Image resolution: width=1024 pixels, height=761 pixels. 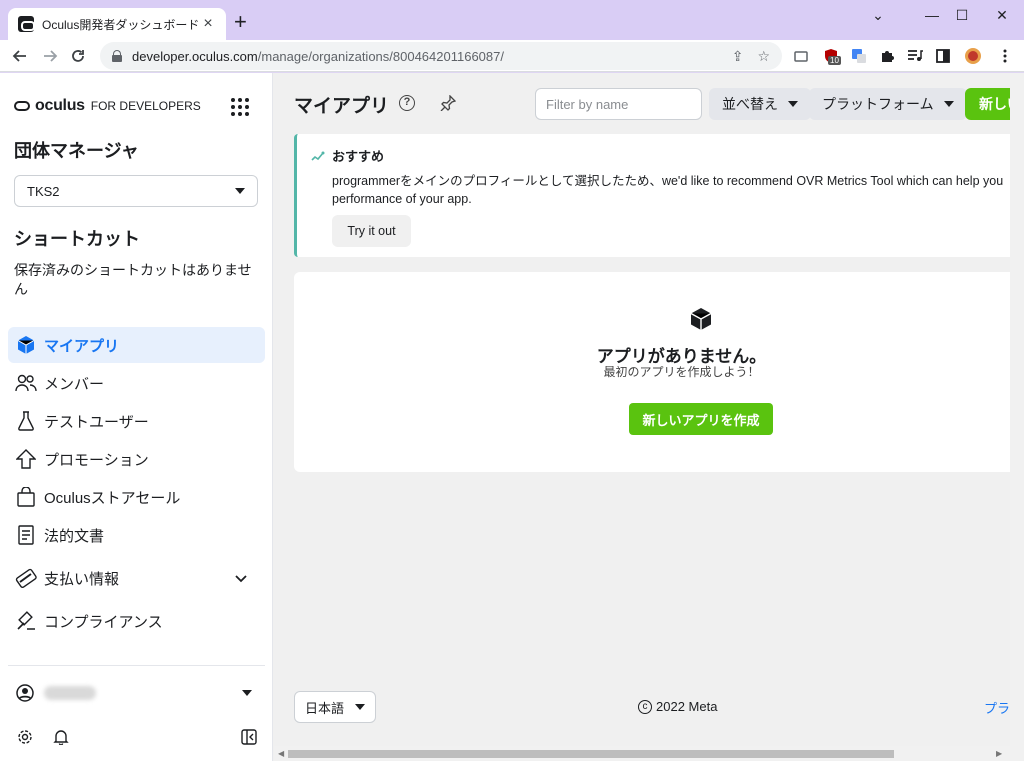 I want to click on brand-subtitle: FOR DEVELOPERS, so click(x=145, y=106).